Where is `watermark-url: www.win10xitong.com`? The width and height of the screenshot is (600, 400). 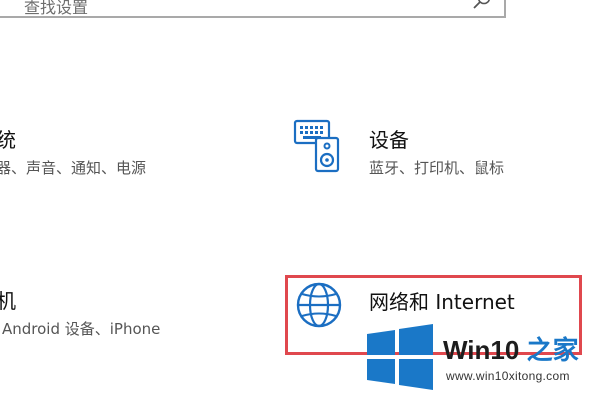 watermark-url: www.win10xitong.com is located at coordinates (508, 376).